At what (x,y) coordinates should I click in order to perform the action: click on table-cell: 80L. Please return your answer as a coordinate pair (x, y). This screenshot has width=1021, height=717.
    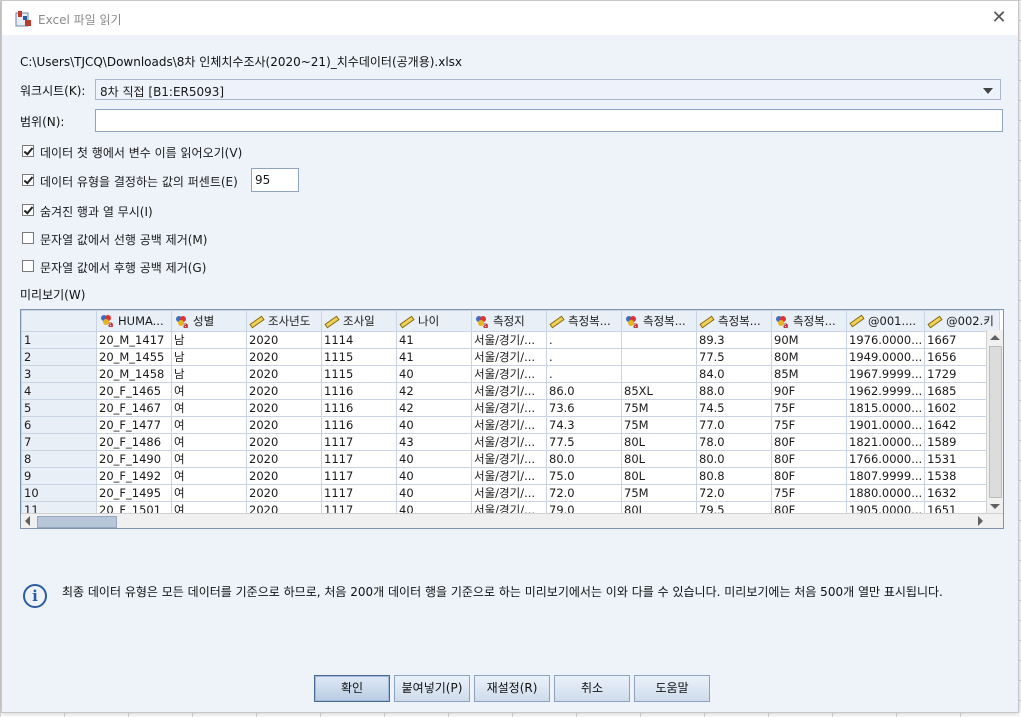
    Looking at the image, I should click on (659, 442).